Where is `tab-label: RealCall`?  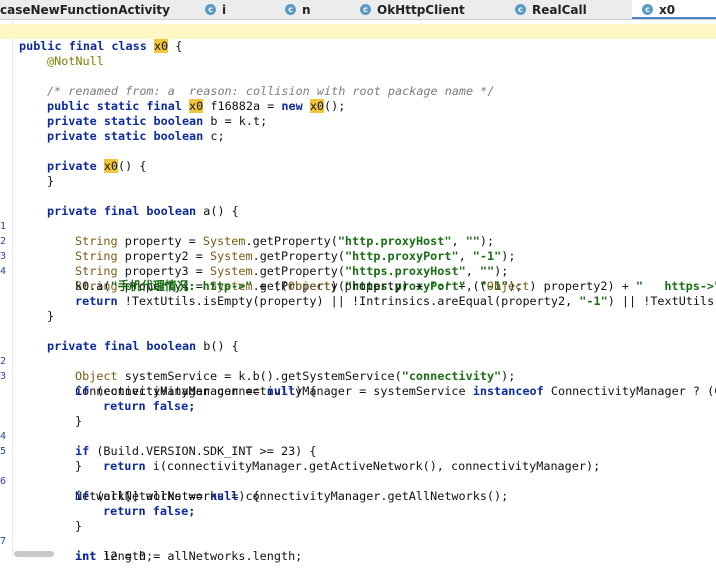
tab-label: RealCall is located at coordinates (559, 9).